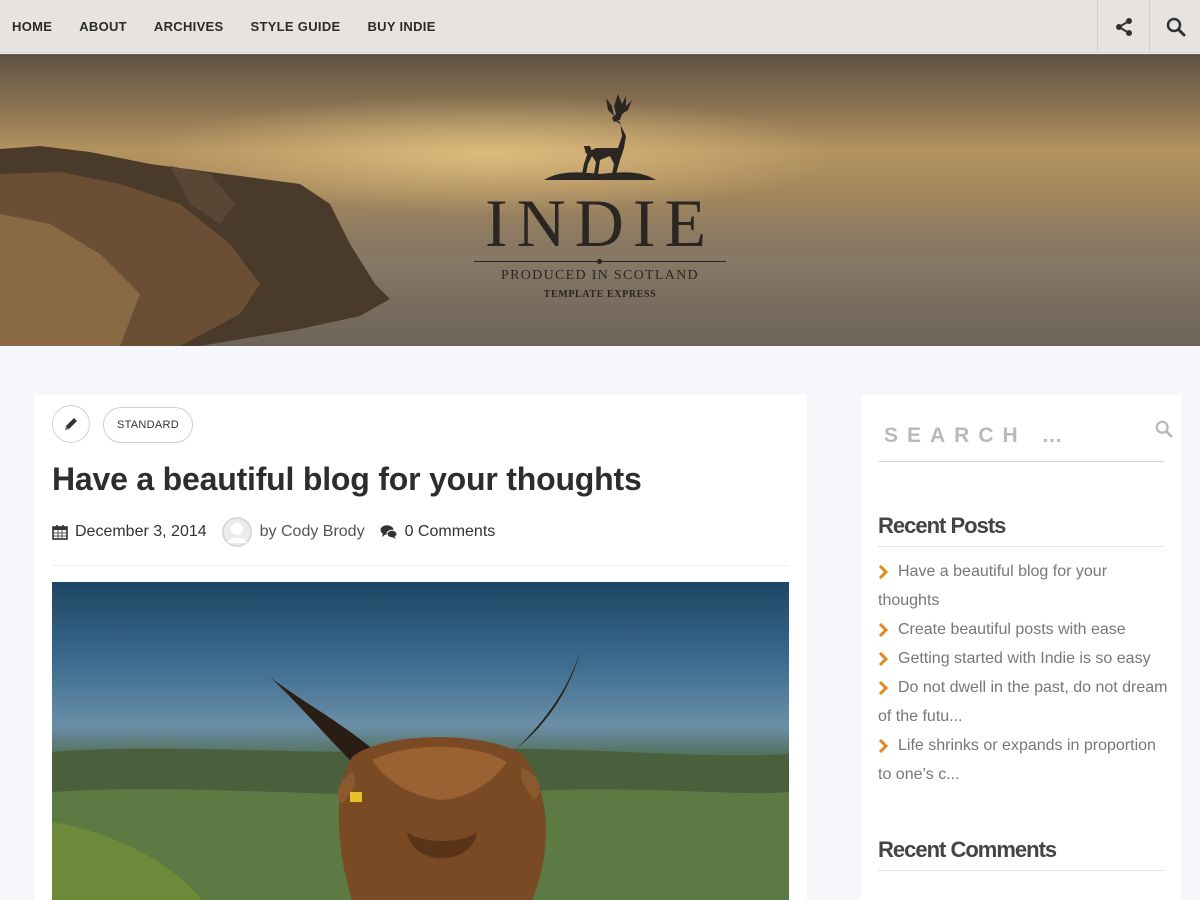 This screenshot has width=1200, height=900. Describe the element at coordinates (1012, 629) in the screenshot. I see `recent-post-link: Create beautiful posts with ease` at that location.